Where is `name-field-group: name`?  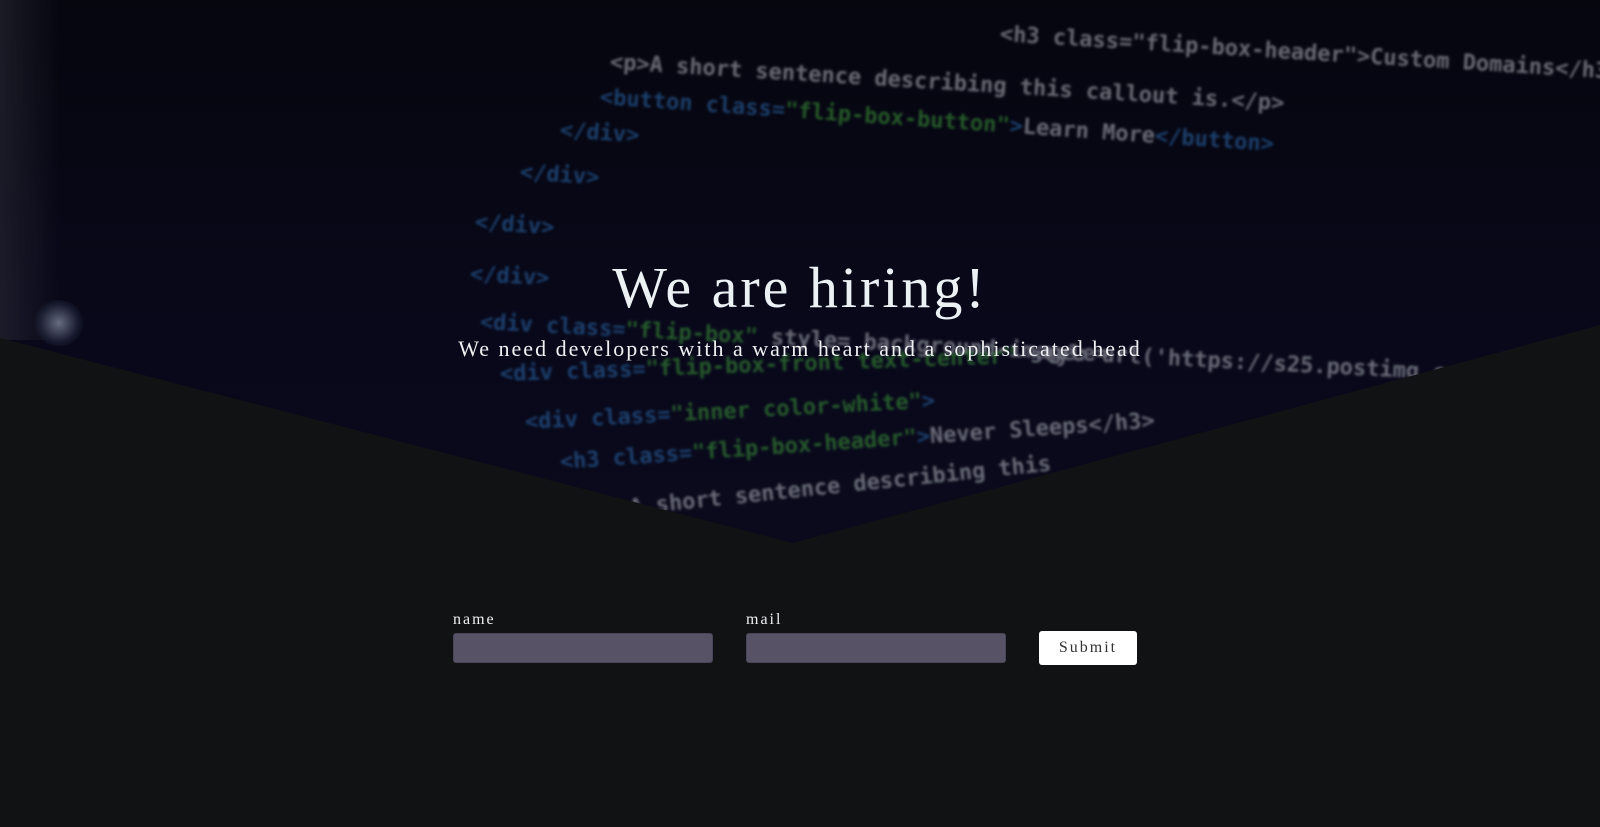 name-field-group: name is located at coordinates (583, 637).